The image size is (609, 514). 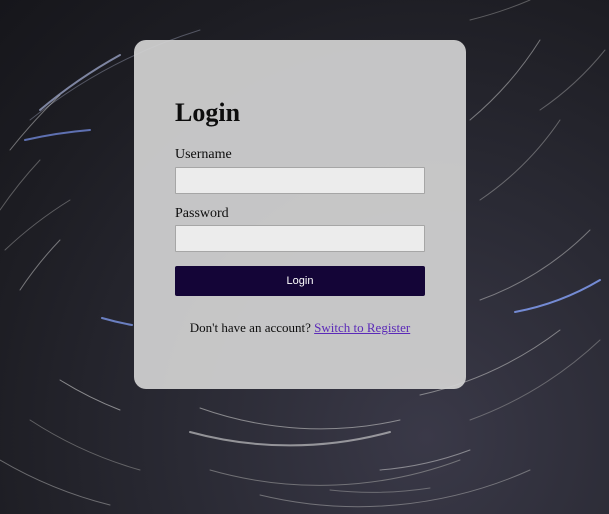 I want to click on login-button: Login, so click(x=300, y=281).